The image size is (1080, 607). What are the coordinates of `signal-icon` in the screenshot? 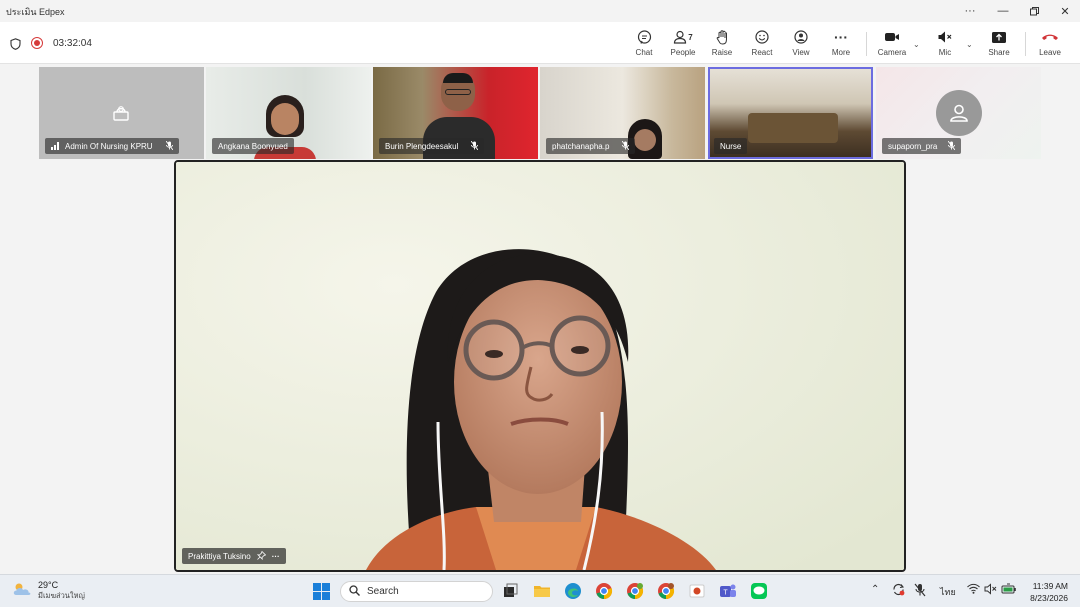 It's located at (55, 146).